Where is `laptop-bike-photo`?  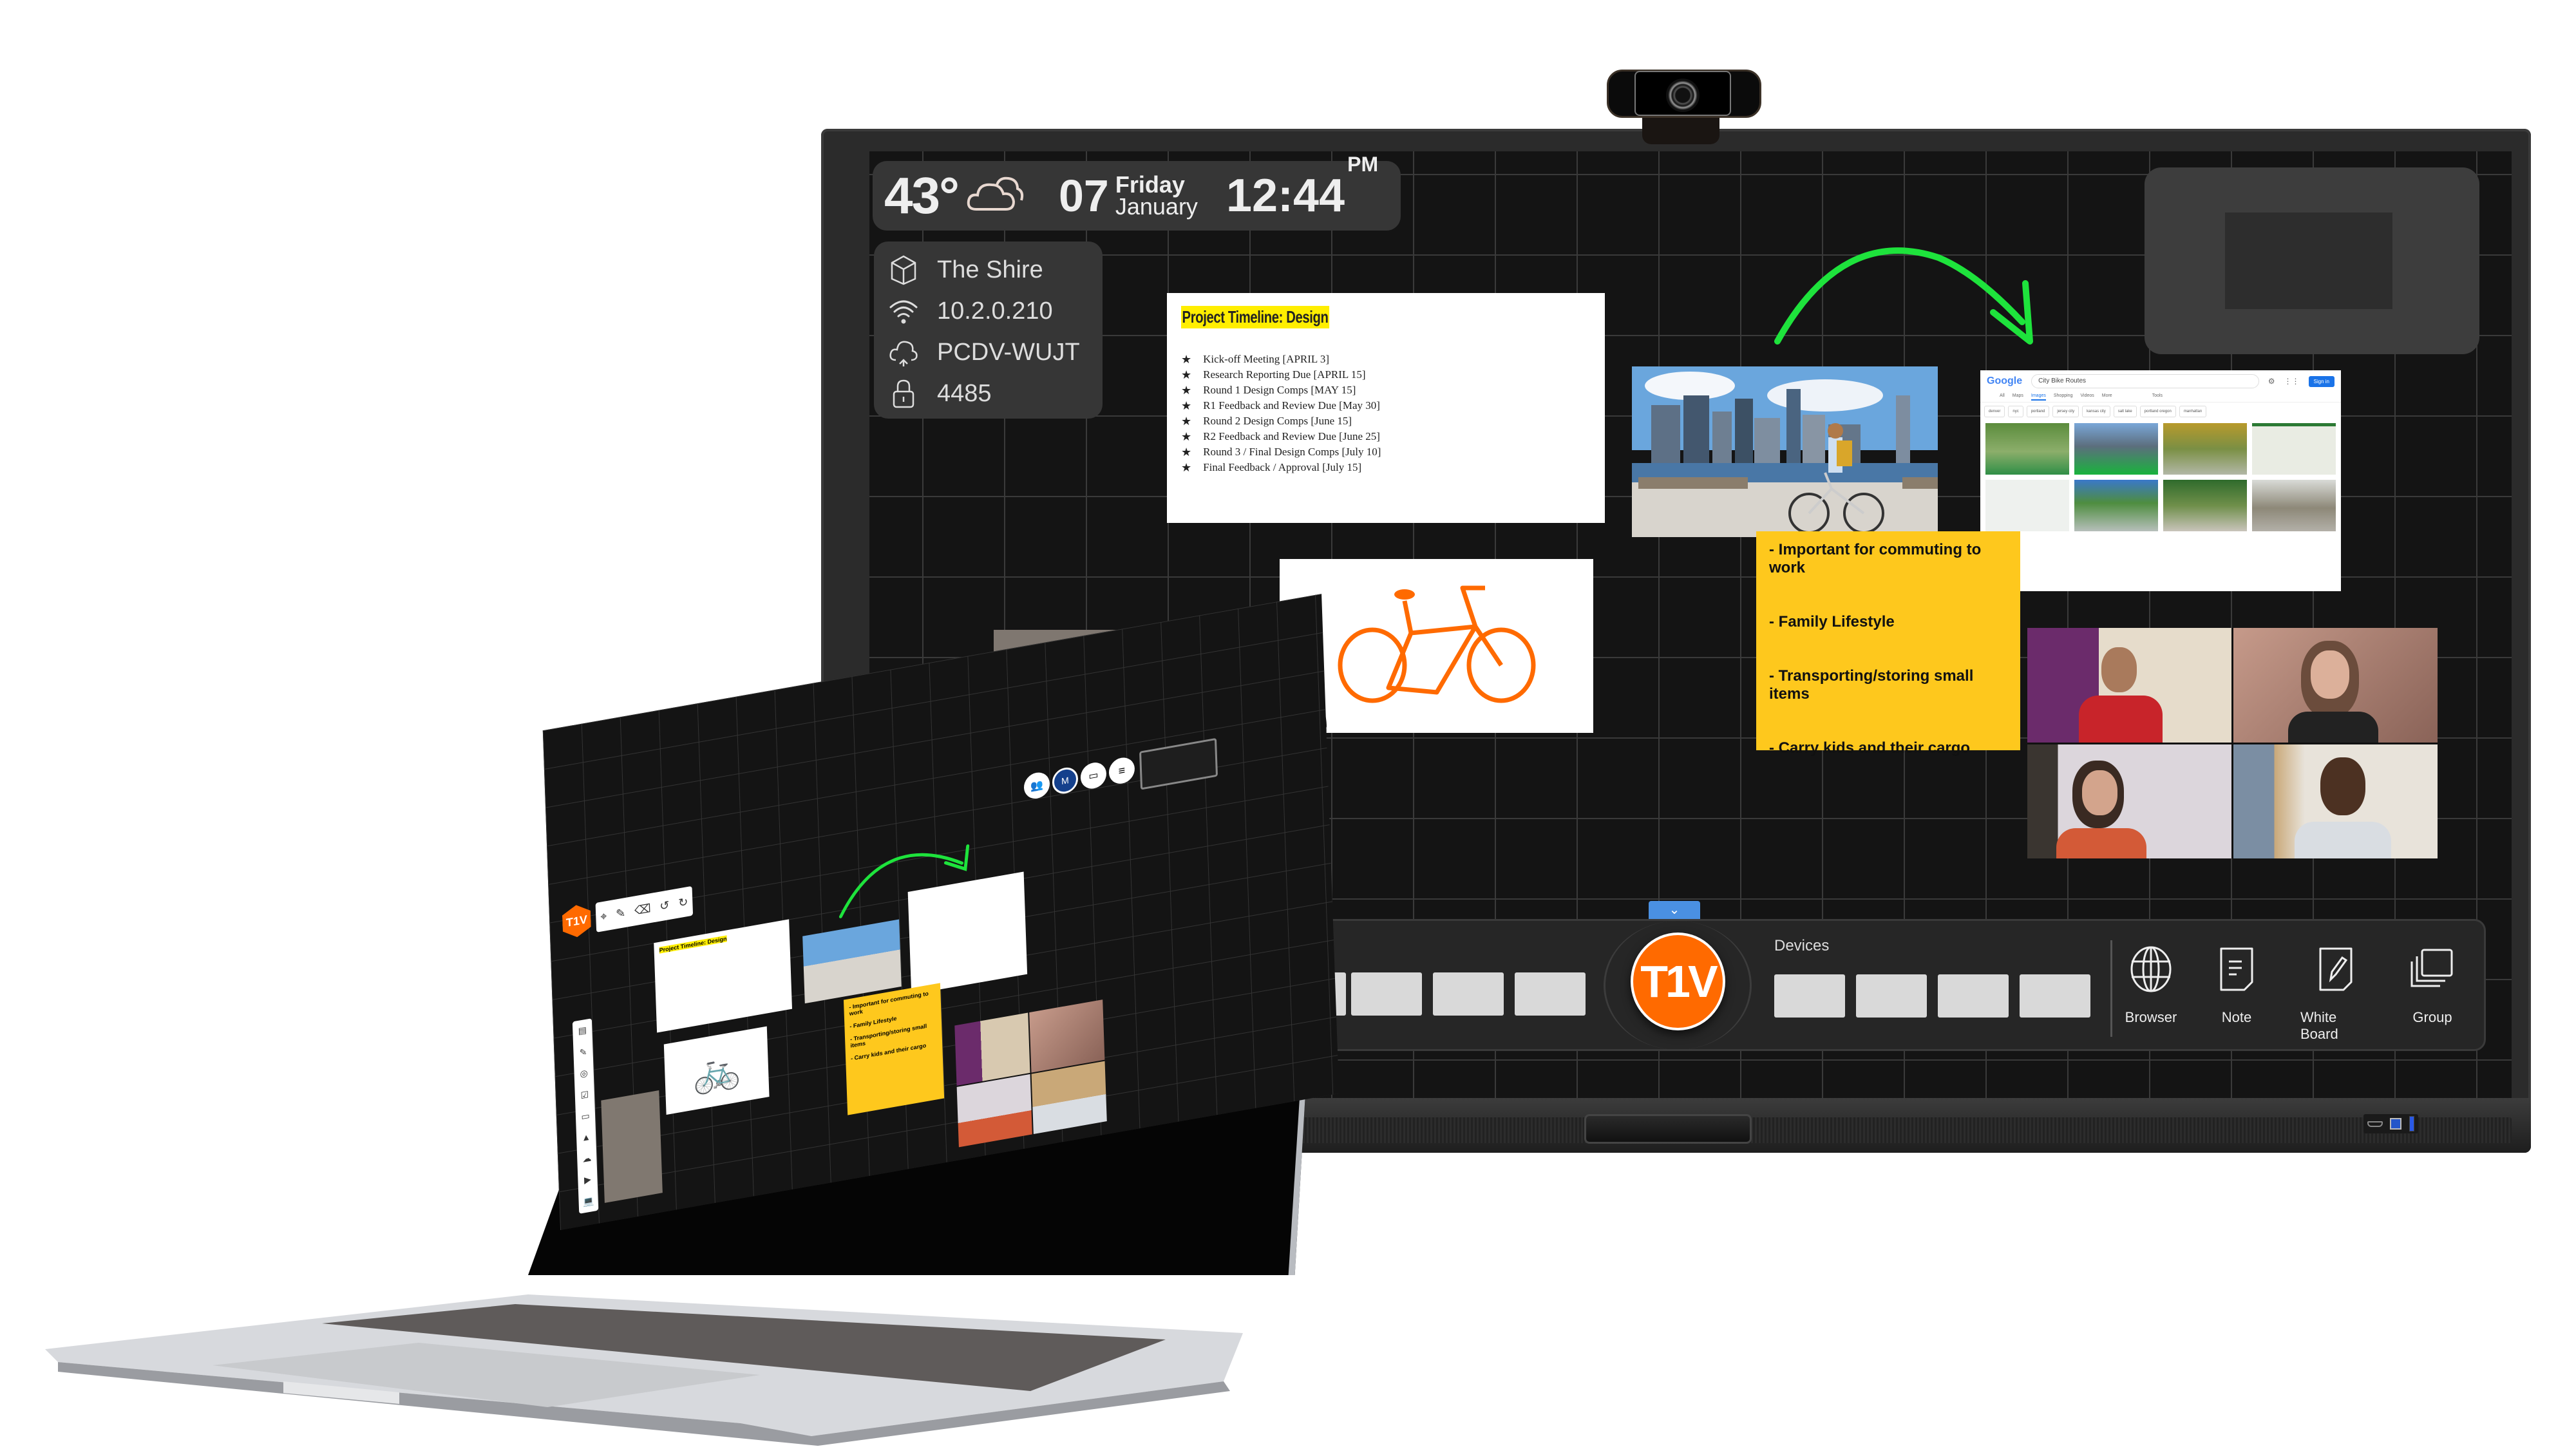 laptop-bike-photo is located at coordinates (632, 1146).